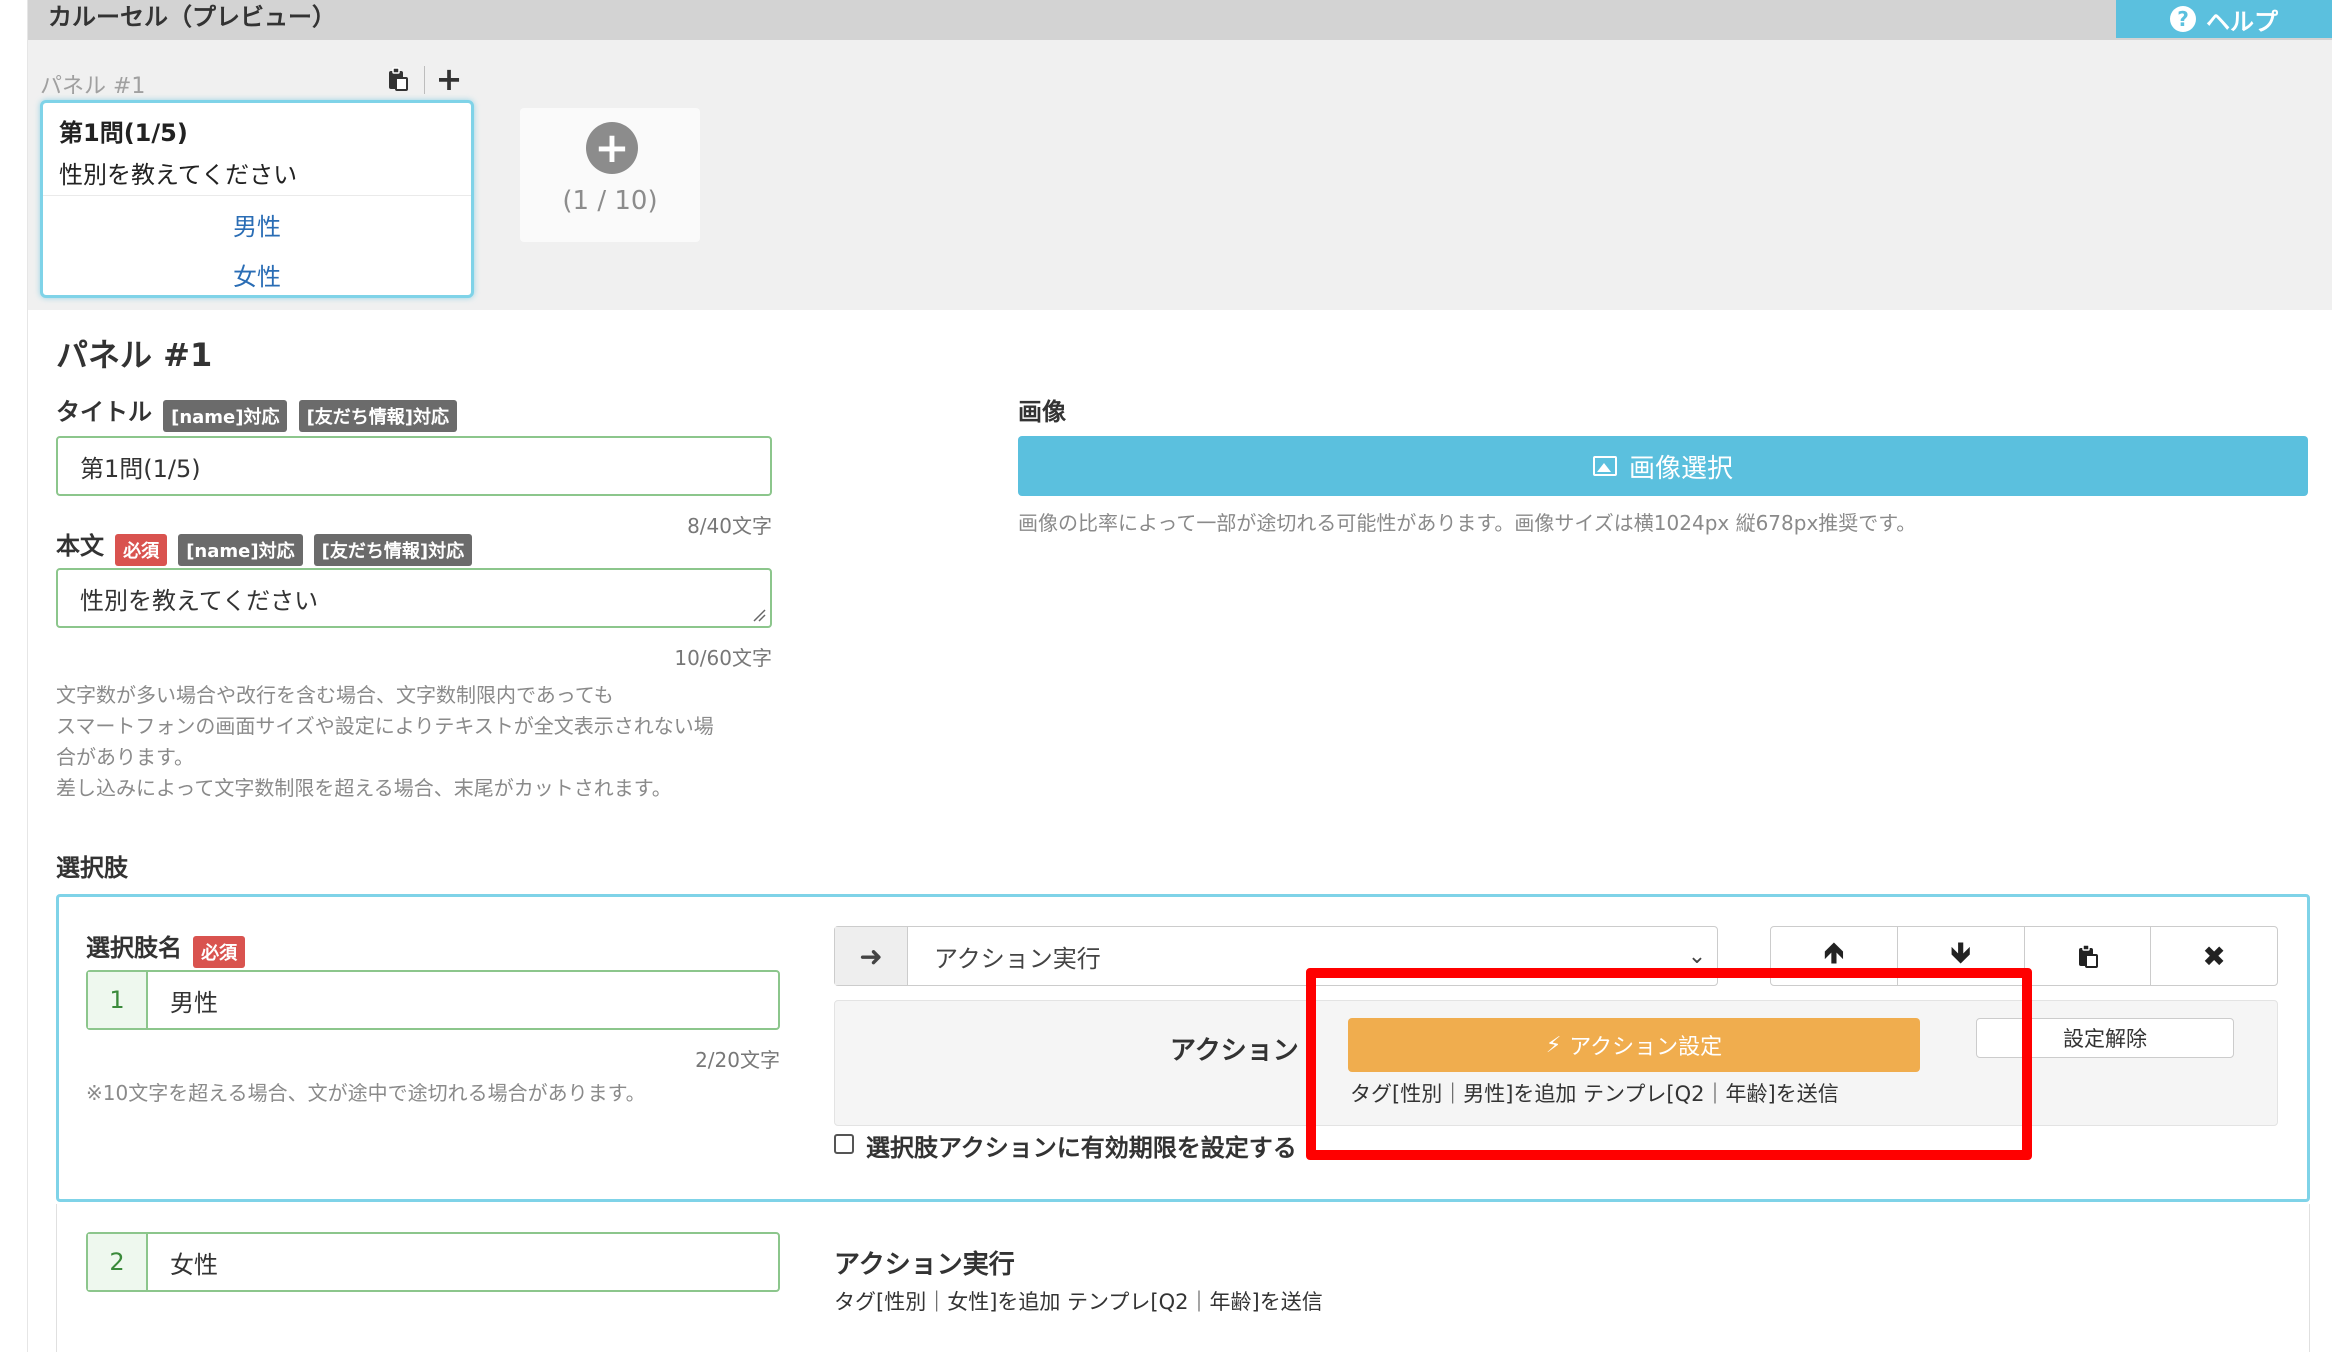 The height and width of the screenshot is (1352, 2332). I want to click on choice-char-count: 2/20文字, so click(737, 1060).